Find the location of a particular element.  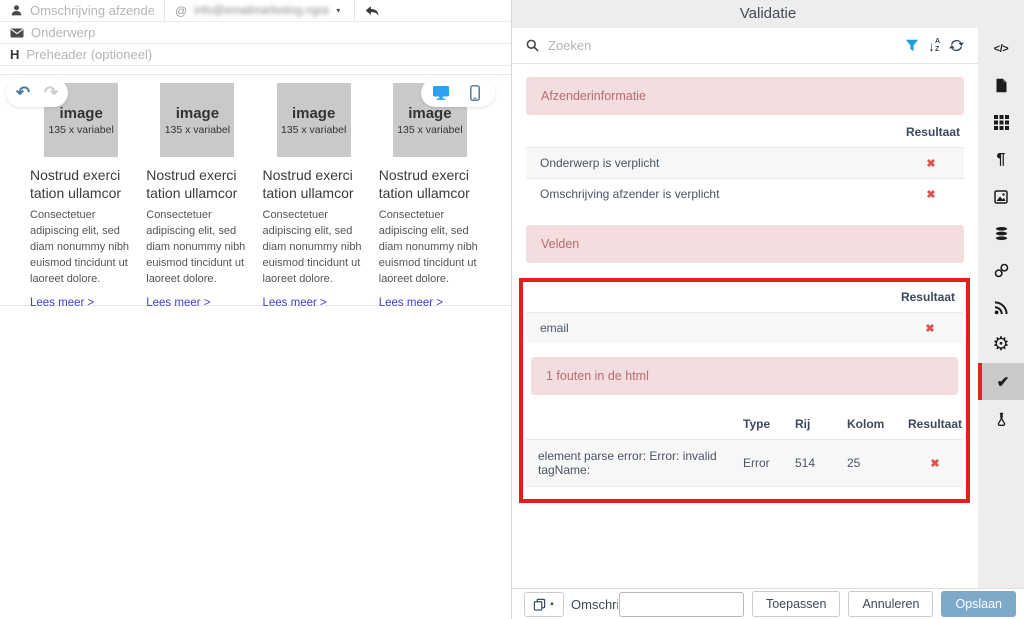

toolbar-item-code: </> is located at coordinates (1001, 48).